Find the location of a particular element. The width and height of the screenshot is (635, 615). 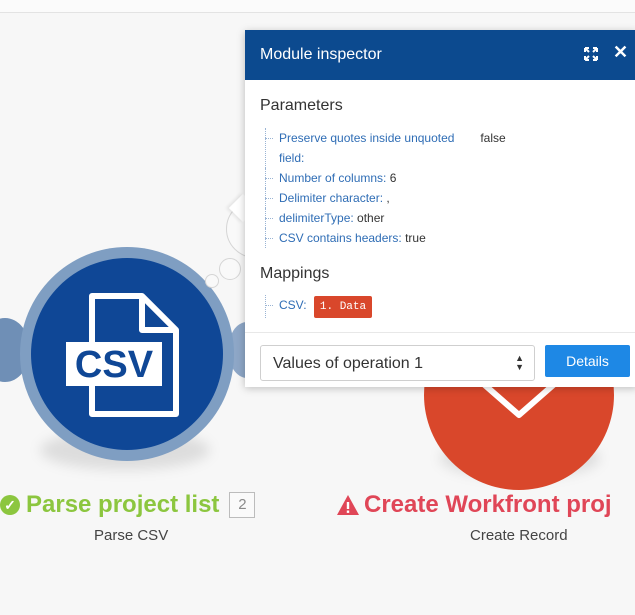

workfront-module-title: Create Workfront proj is located at coordinates (474, 505).